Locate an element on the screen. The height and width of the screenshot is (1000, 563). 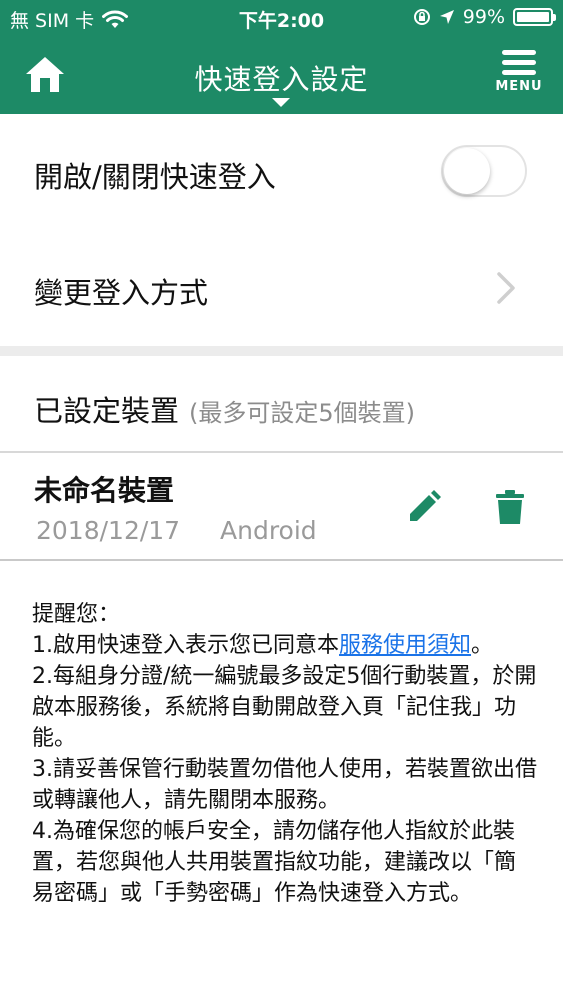
battery-icon is located at coordinates (534, 17).